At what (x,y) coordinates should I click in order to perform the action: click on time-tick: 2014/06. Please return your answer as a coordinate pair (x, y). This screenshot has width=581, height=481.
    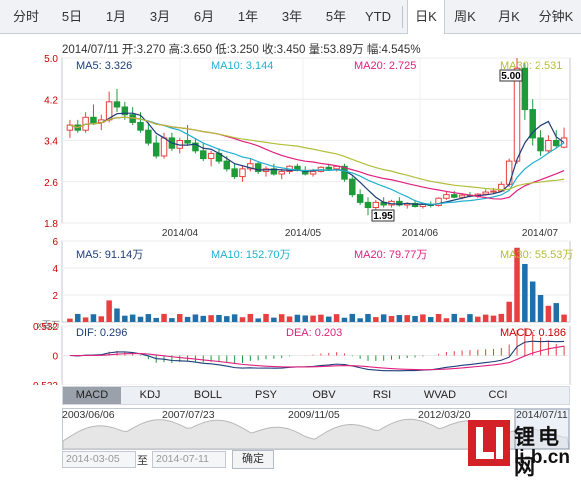
    Looking at the image, I should click on (420, 233).